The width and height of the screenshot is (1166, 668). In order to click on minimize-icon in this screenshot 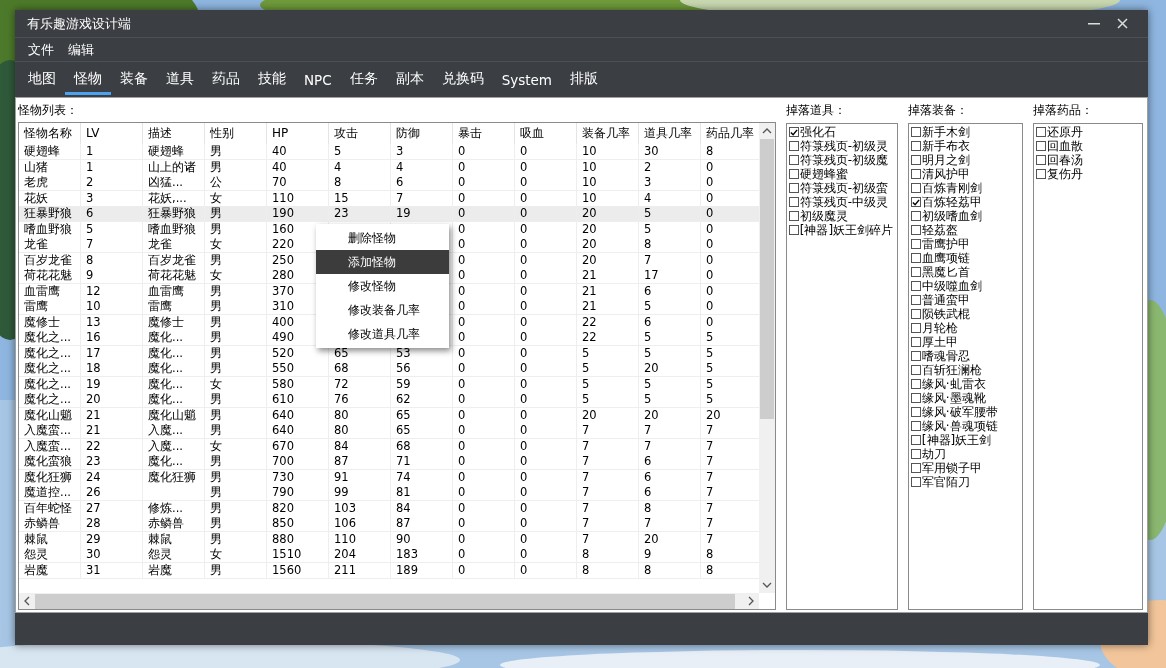, I will do `click(1094, 23)`.